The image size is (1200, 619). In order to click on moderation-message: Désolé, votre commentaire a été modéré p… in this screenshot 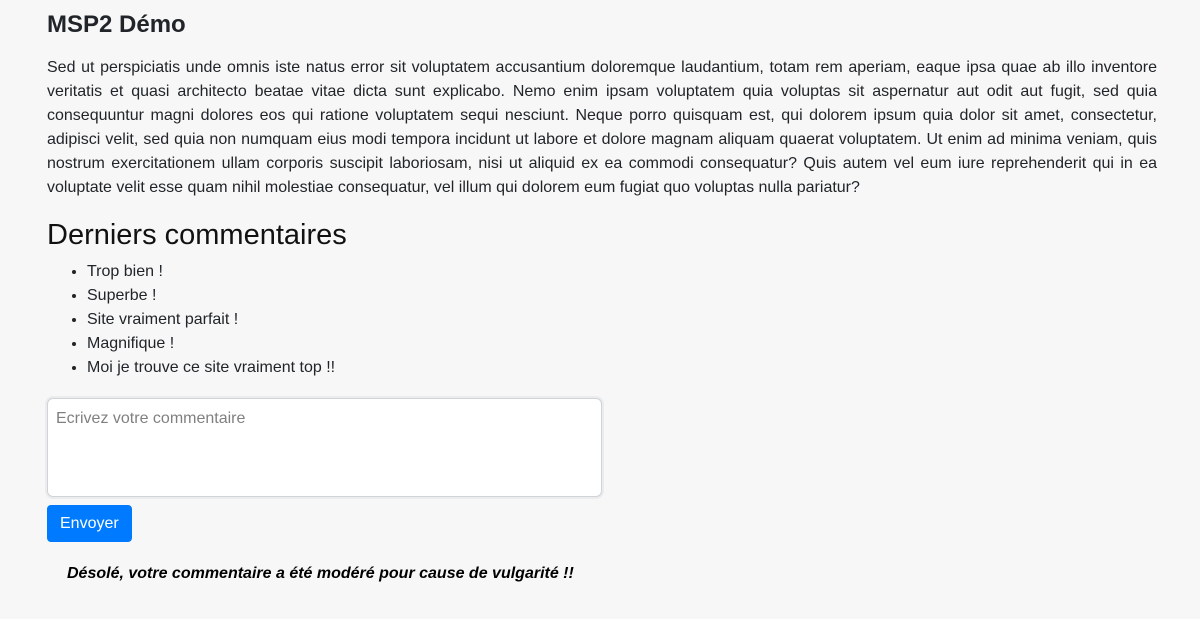, I will do `click(320, 573)`.